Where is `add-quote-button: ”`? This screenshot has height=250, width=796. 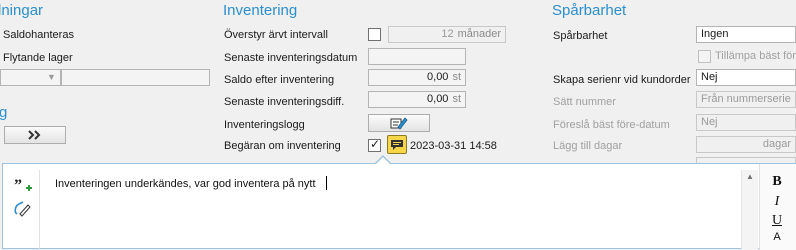 add-quote-button: ” is located at coordinates (23, 186).